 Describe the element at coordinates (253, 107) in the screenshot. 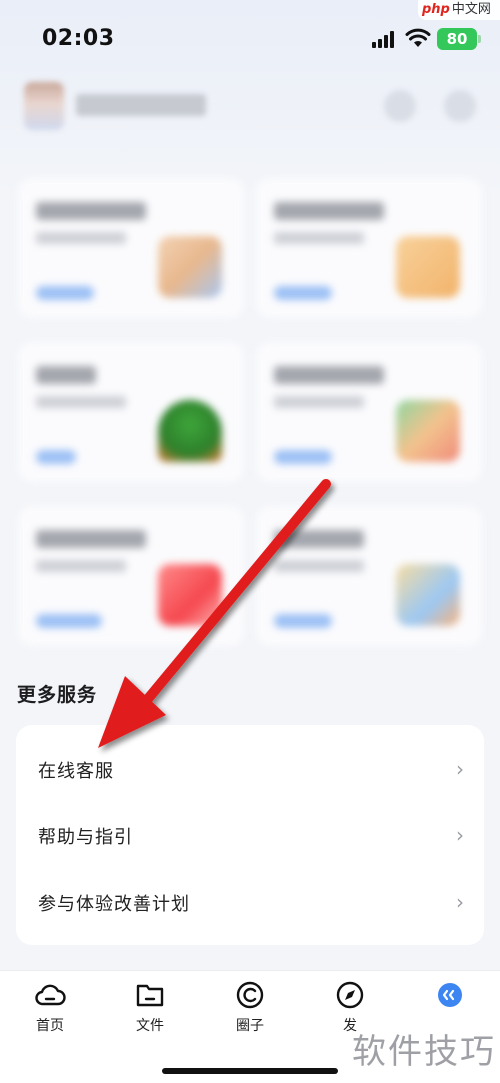

I see `profile-header` at that location.